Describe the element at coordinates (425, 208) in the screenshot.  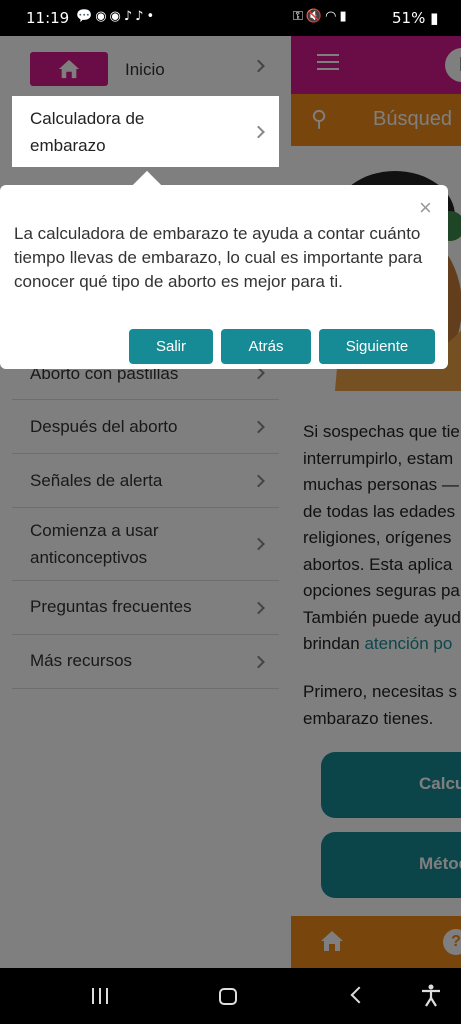
I see `close-icon: ×` at that location.